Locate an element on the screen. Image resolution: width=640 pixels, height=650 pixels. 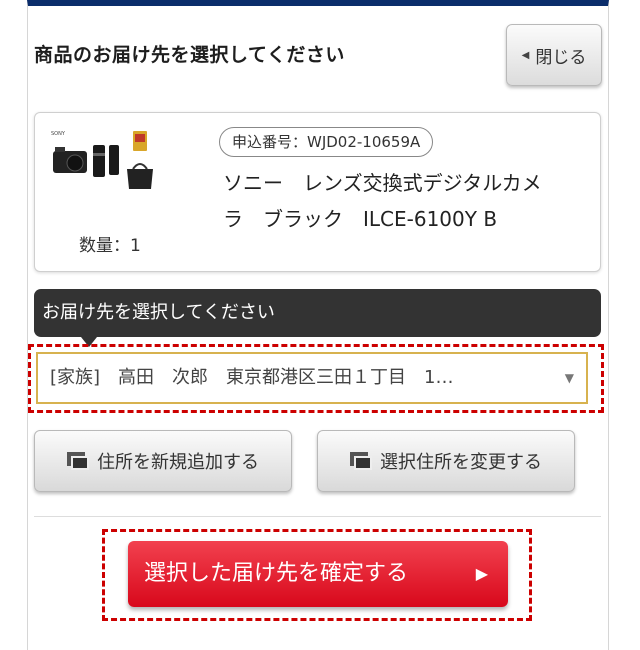
product-name-line-2: ラ ブラック ILCE-6100Y B is located at coordinates (360, 219).